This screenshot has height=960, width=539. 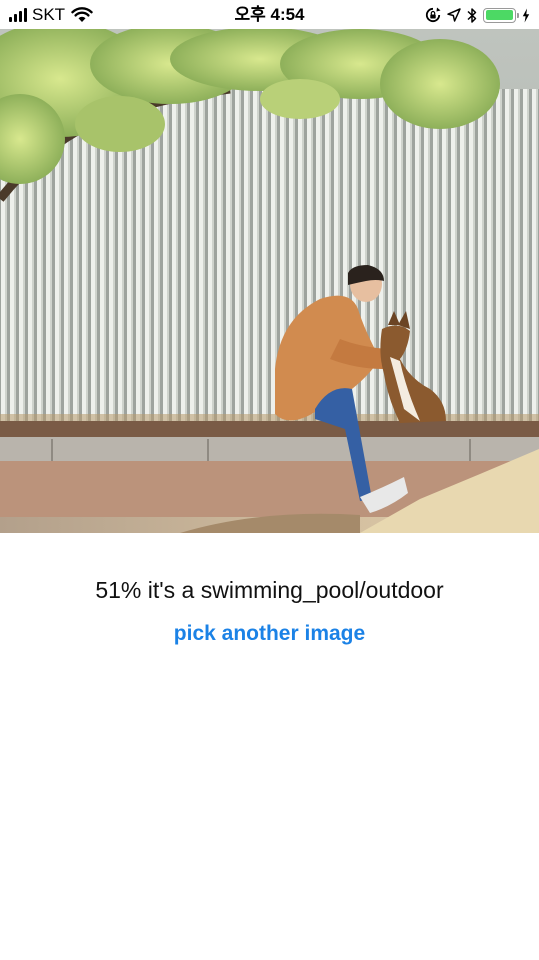 I want to click on location-icon, so click(x=454, y=15).